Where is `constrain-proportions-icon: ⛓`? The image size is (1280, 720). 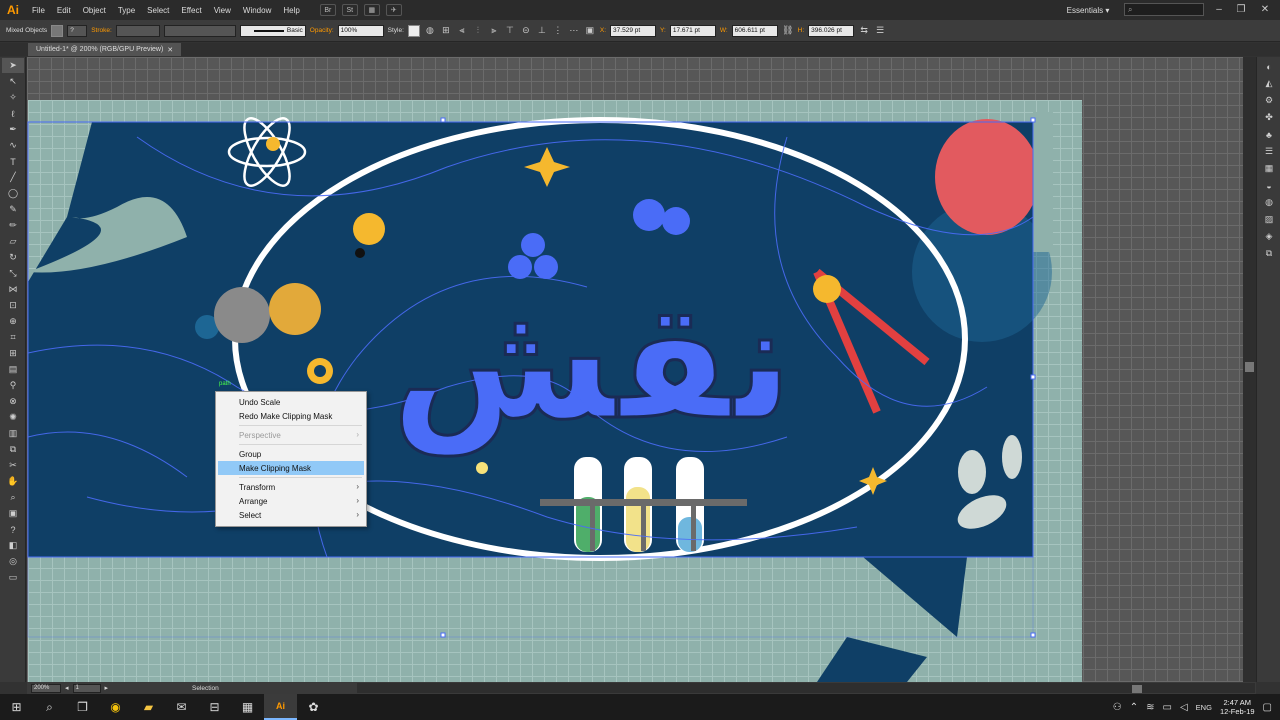
constrain-proportions-icon: ⛓ is located at coordinates (788, 31).